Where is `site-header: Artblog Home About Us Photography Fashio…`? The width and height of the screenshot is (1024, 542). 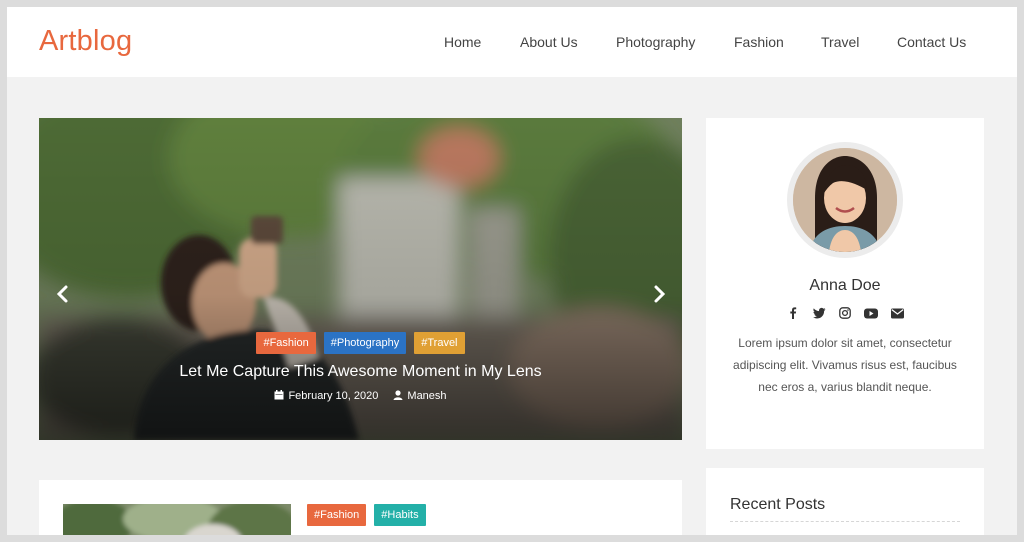
site-header: Artblog Home About Us Photography Fashio… is located at coordinates (512, 42).